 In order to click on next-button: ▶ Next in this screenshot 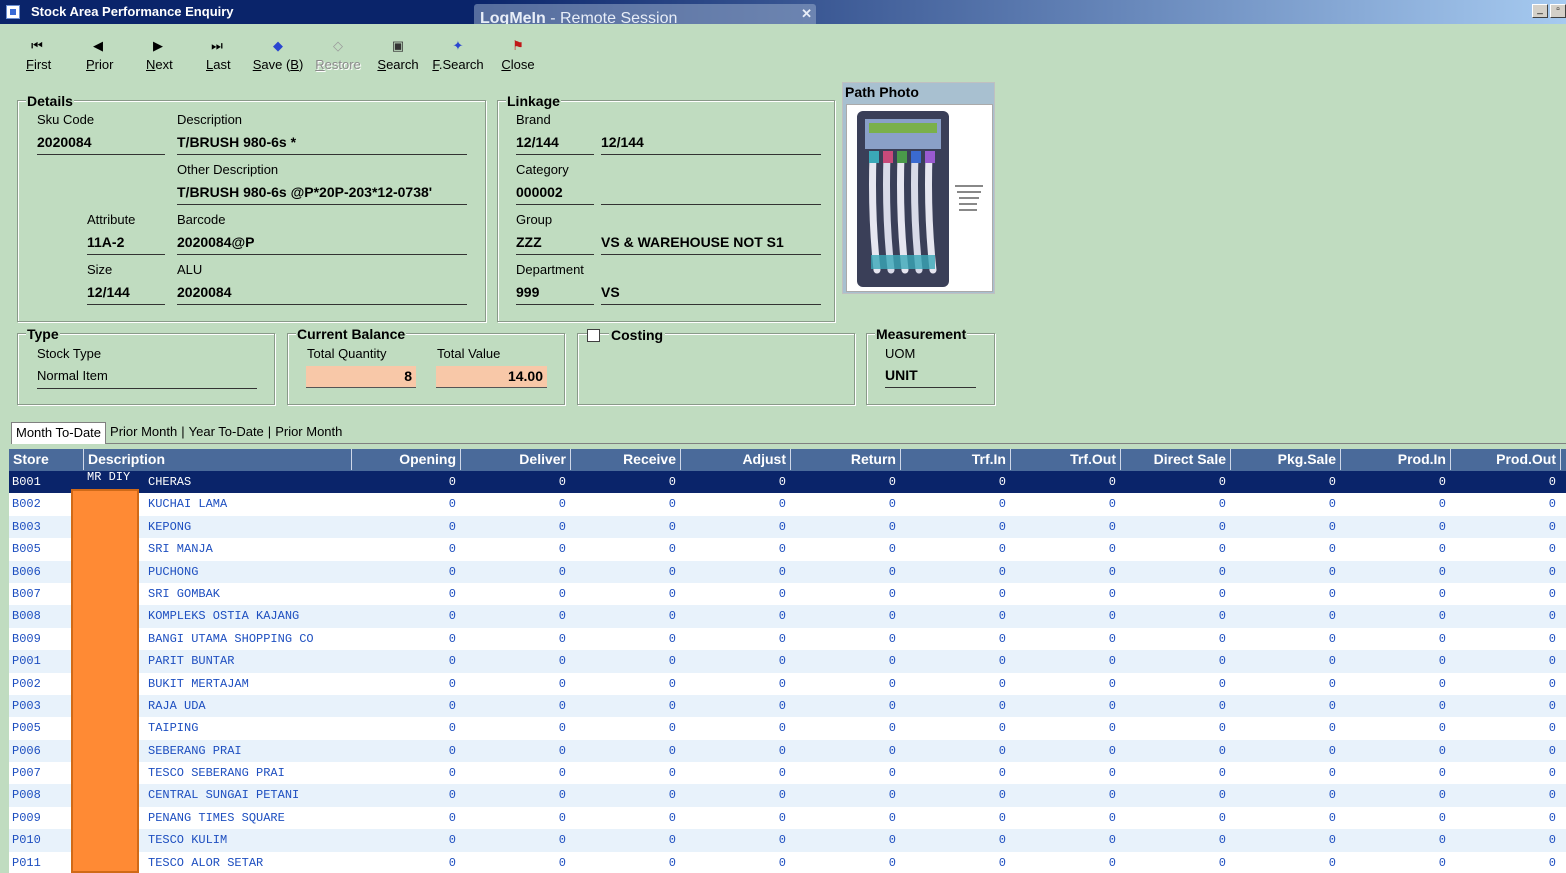, I will do `click(159, 54)`.